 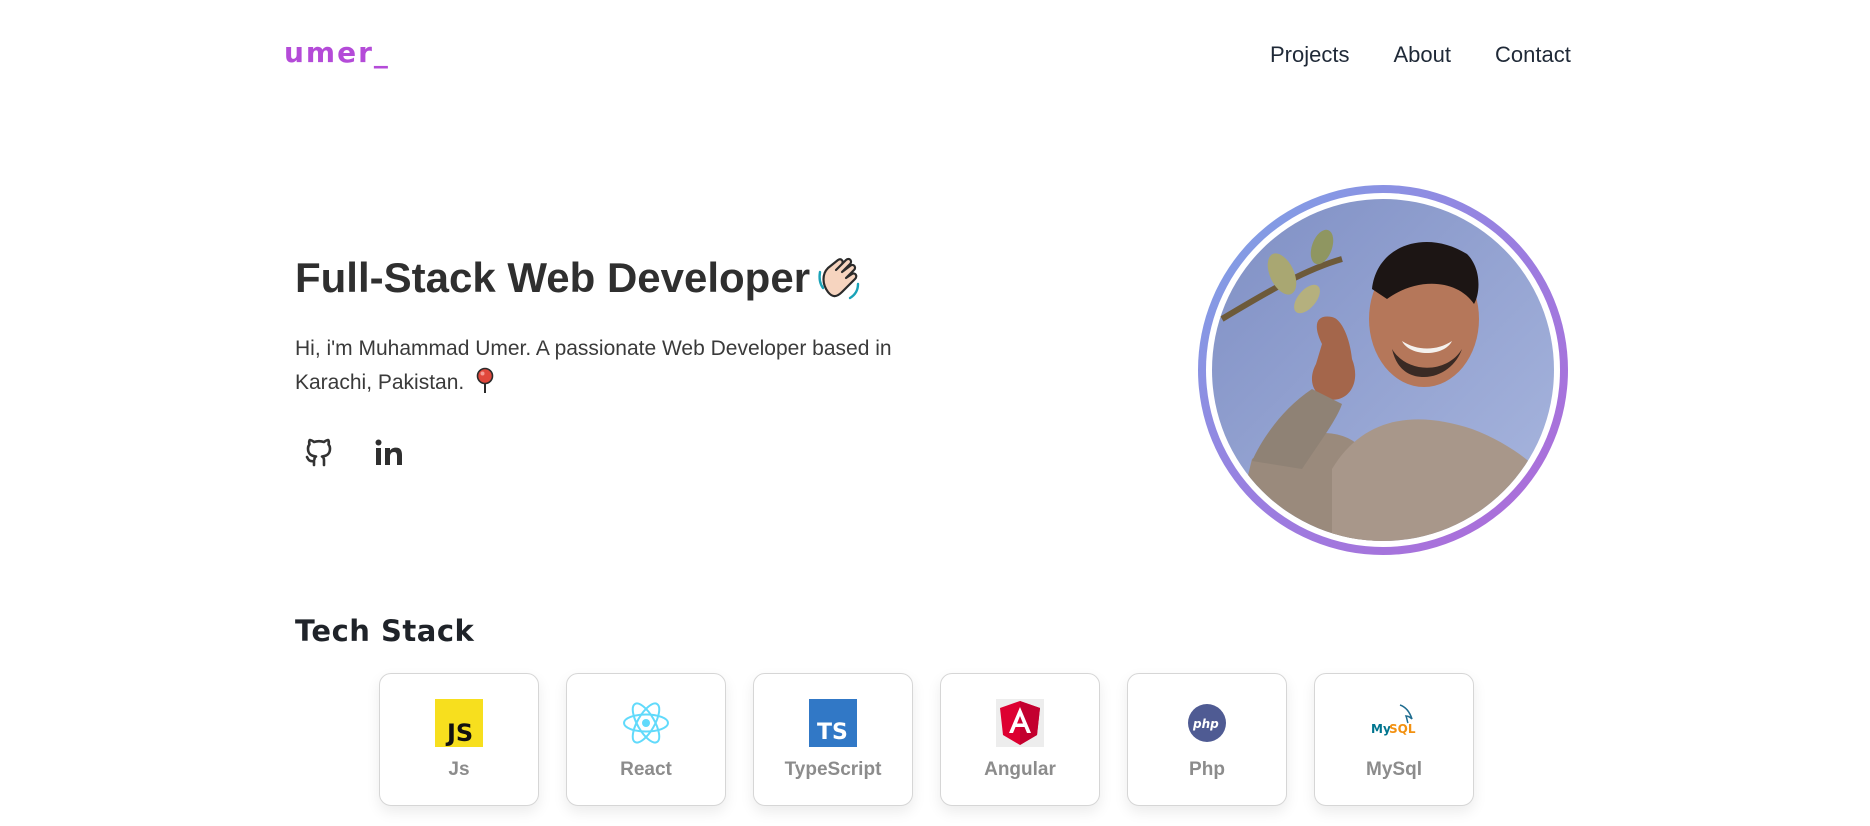 I want to click on tech-name: Php, so click(x=1207, y=769).